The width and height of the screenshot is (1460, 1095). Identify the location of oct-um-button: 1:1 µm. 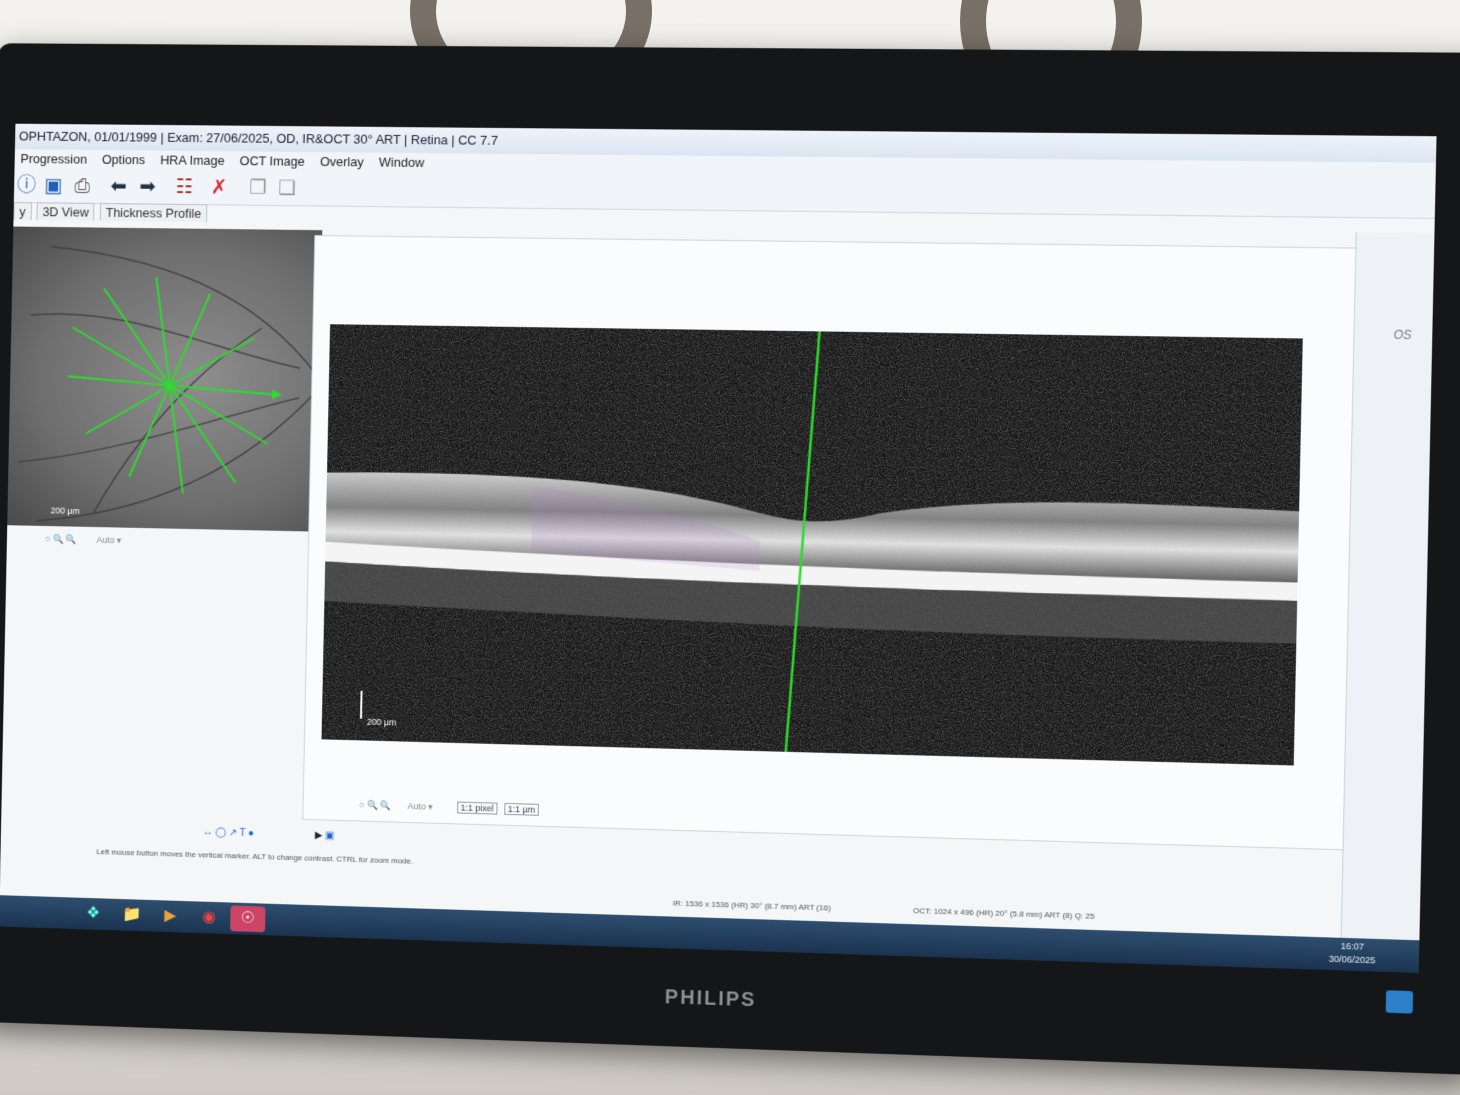
(521, 809).